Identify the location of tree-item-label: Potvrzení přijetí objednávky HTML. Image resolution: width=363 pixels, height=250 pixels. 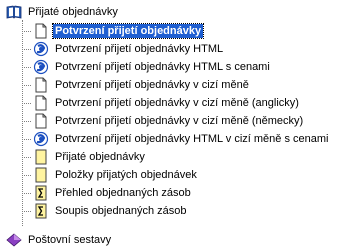
(139, 49).